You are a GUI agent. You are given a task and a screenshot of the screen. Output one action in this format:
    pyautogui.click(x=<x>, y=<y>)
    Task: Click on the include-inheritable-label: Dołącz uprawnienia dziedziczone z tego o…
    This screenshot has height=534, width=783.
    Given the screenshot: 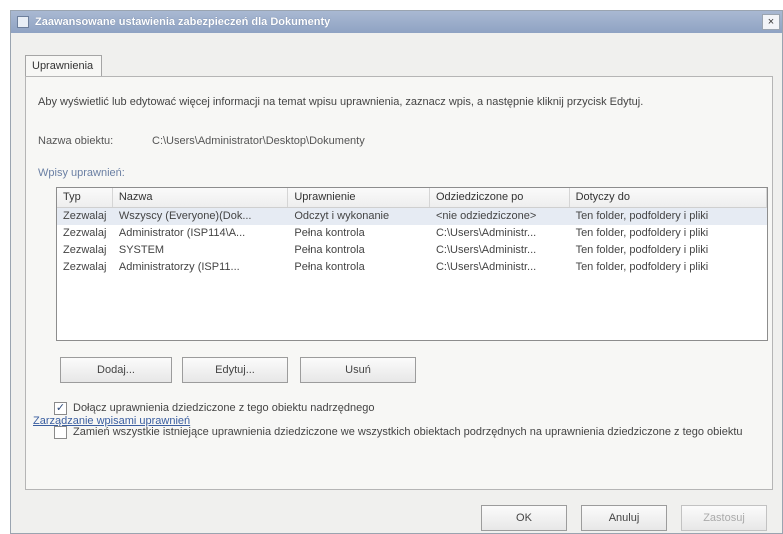 What is the action you would take?
    pyautogui.click(x=224, y=408)
    